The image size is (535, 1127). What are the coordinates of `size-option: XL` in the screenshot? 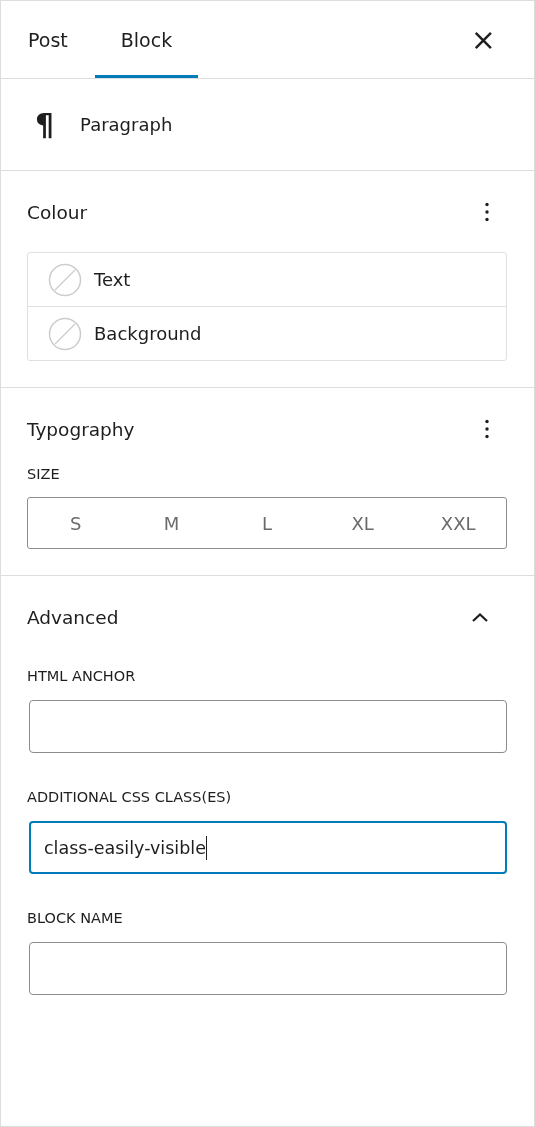 It's located at (362, 523).